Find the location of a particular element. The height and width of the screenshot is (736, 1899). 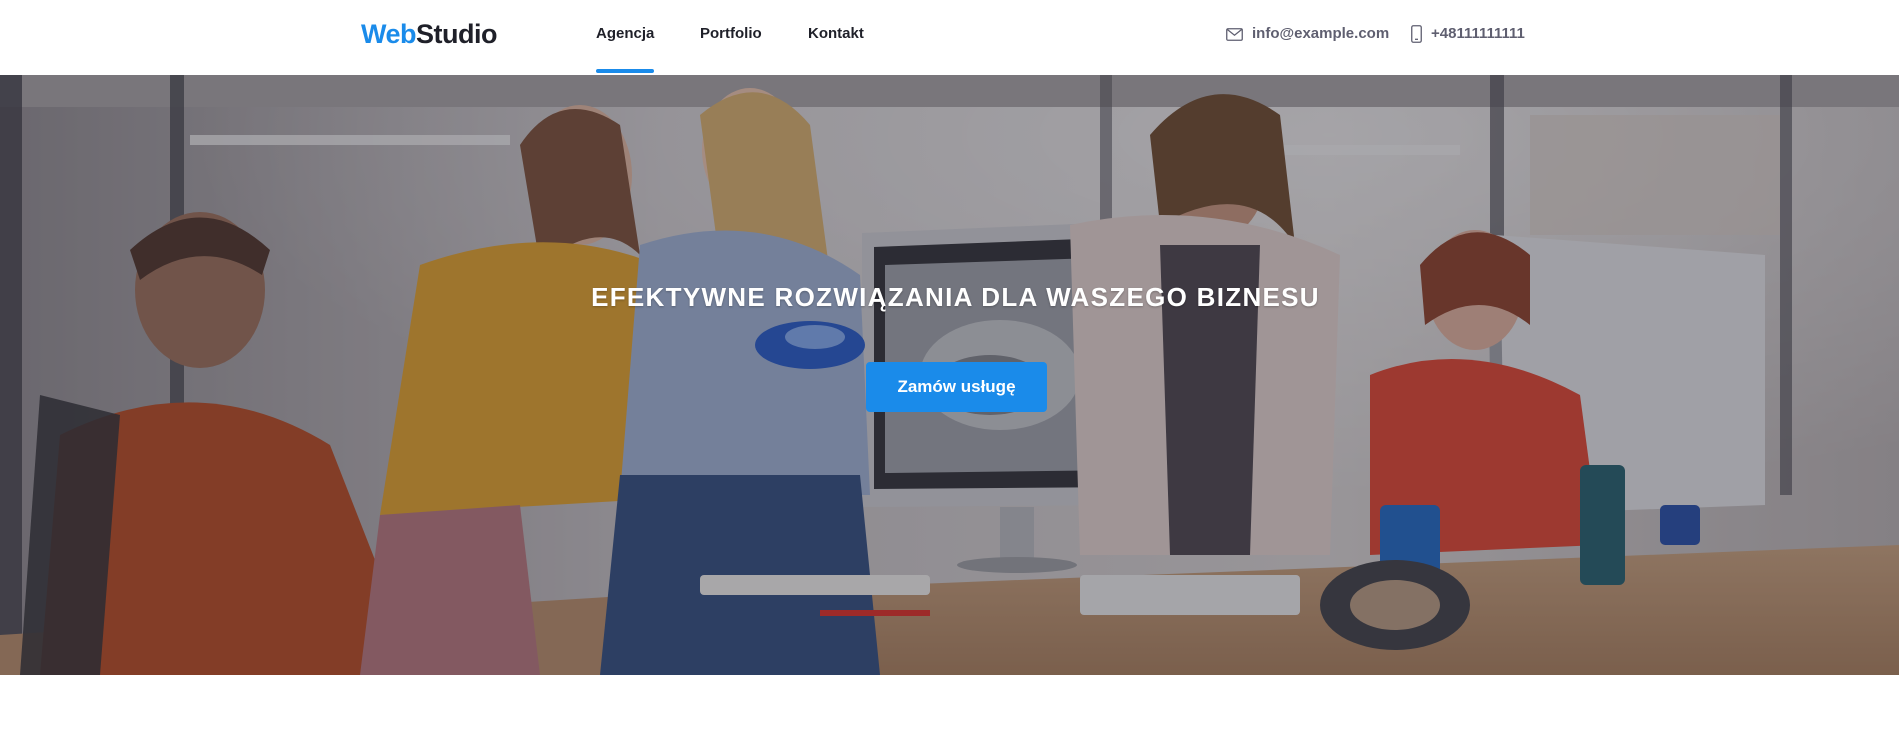

contact-phone-text: +48111111111 is located at coordinates (1478, 33).